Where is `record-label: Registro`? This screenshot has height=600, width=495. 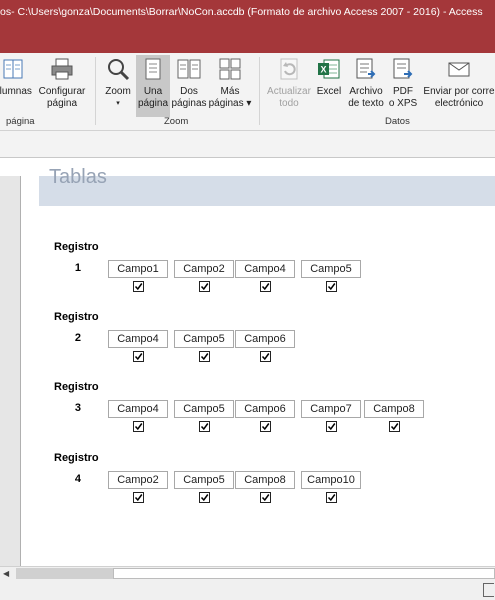
record-label: Registro is located at coordinates (76, 317).